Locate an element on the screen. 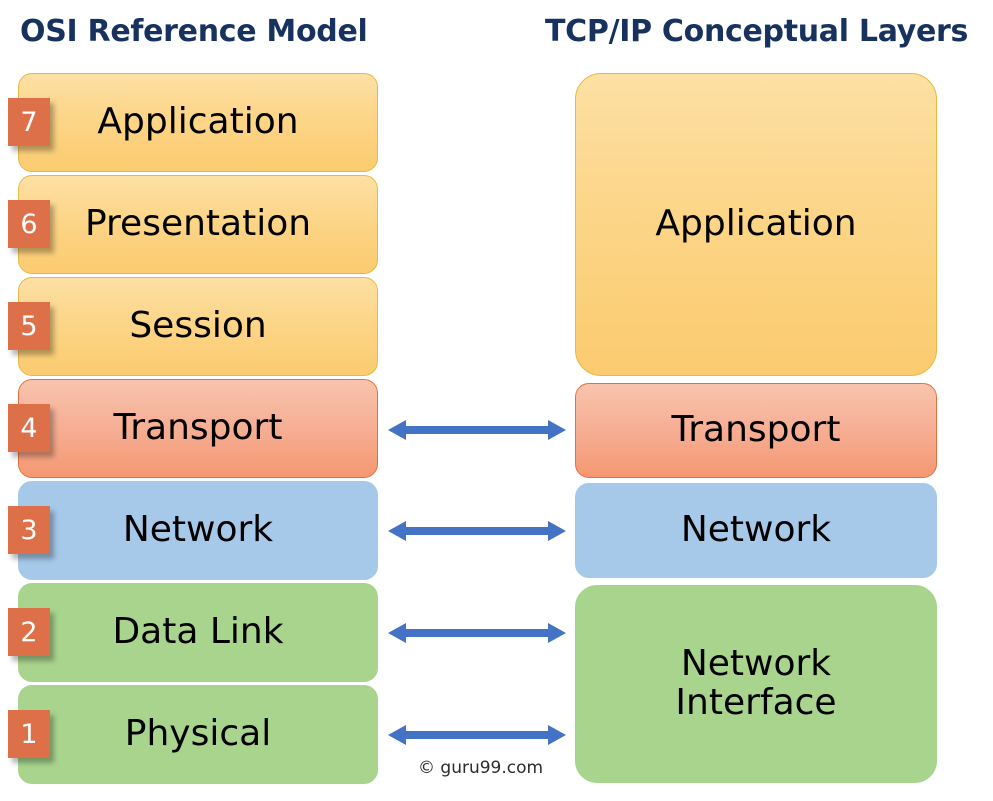  tcpip-layer-transport: Transport is located at coordinates (756, 430).